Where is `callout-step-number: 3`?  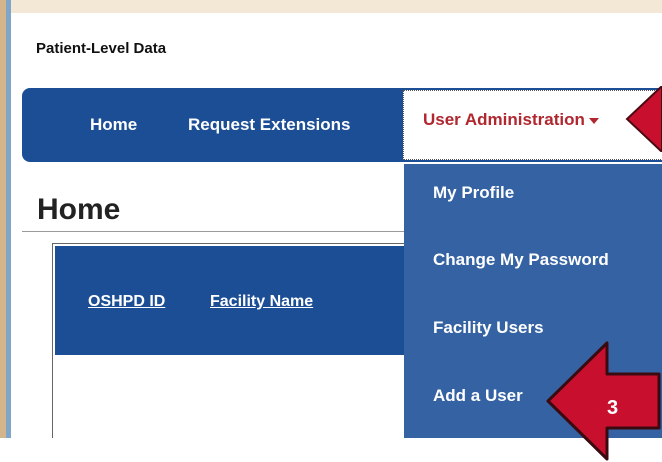 callout-step-number: 3 is located at coordinates (612, 408).